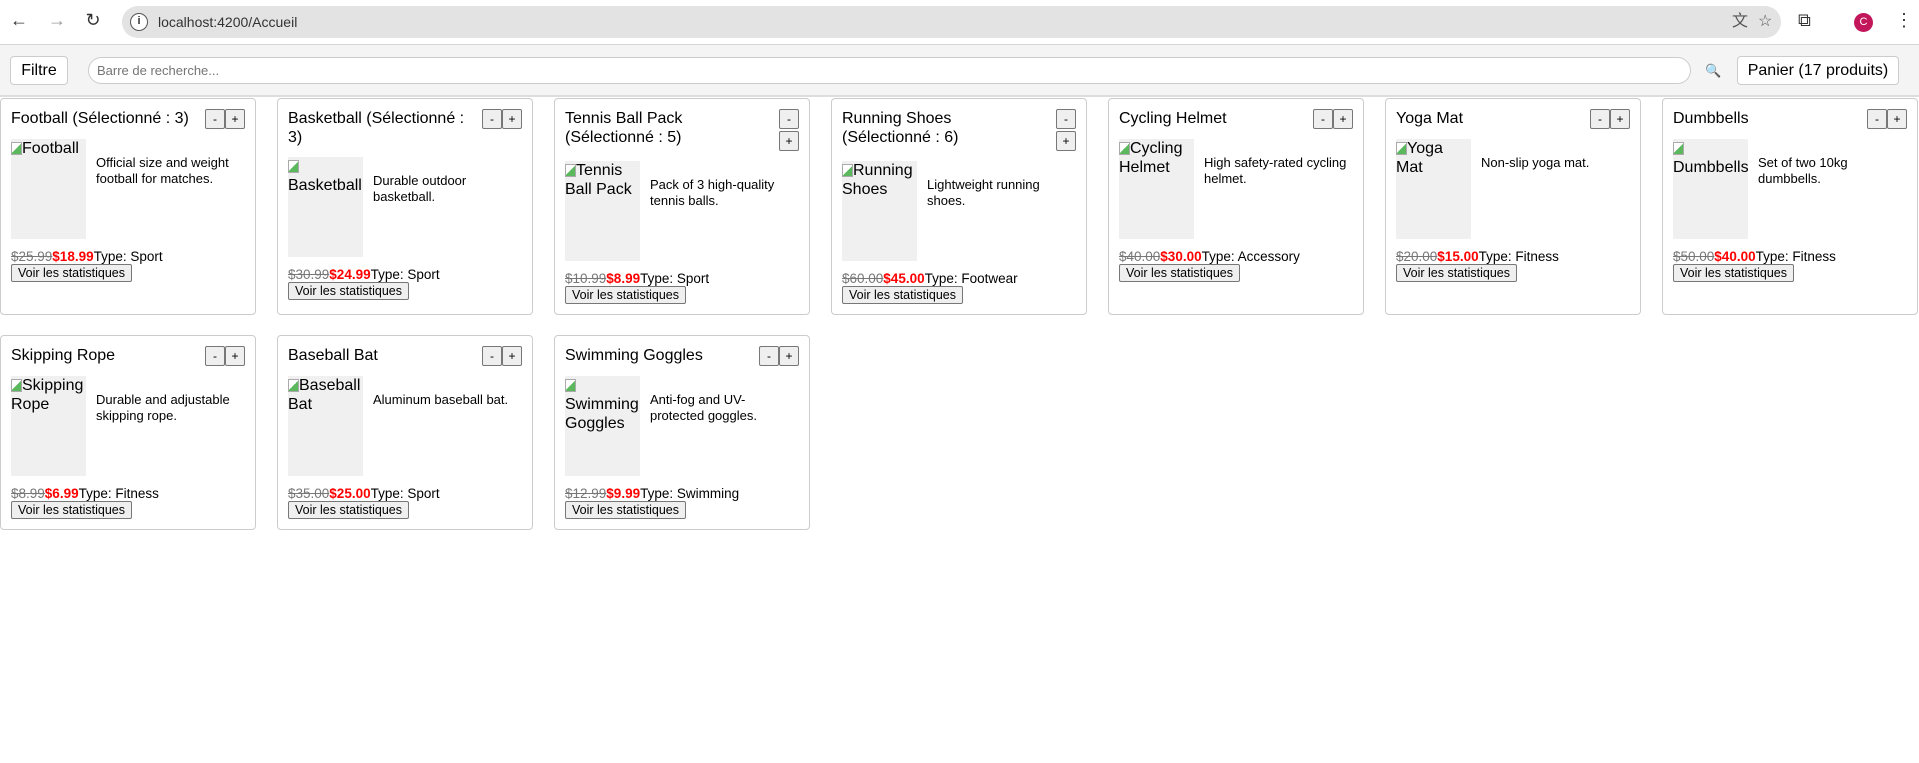  Describe the element at coordinates (1417, 256) in the screenshot. I see `original-price: $20.00` at that location.